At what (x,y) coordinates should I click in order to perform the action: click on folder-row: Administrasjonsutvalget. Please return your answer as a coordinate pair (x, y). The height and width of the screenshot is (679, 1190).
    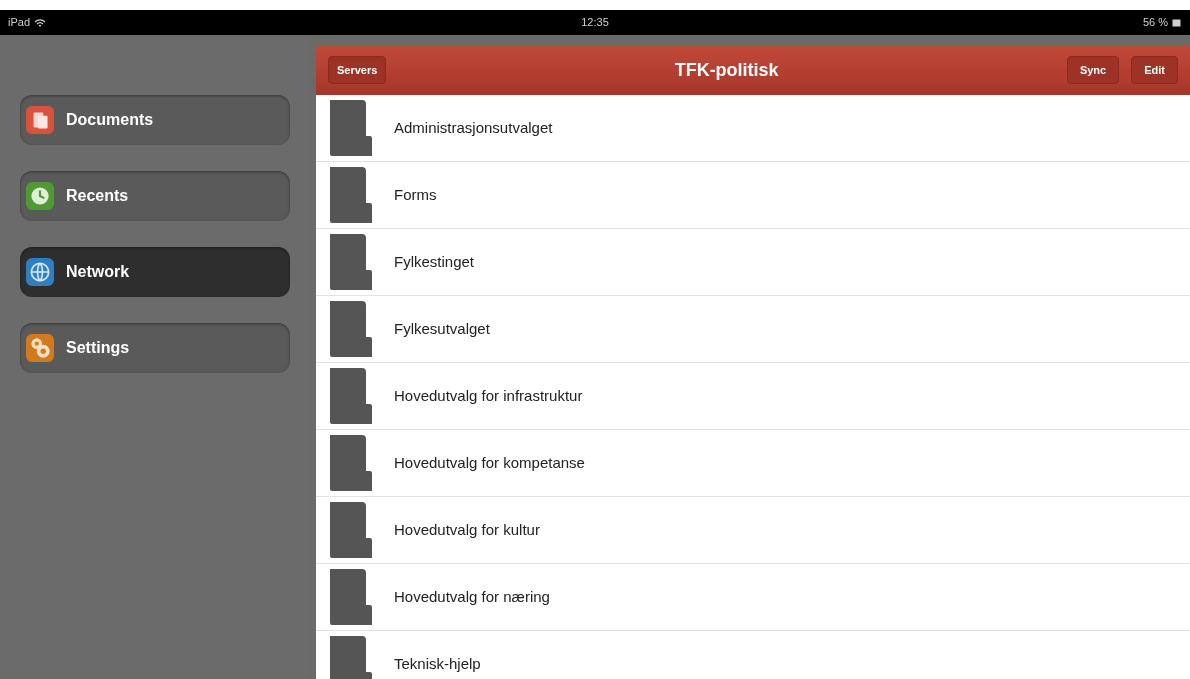
    Looking at the image, I should click on (753, 128).